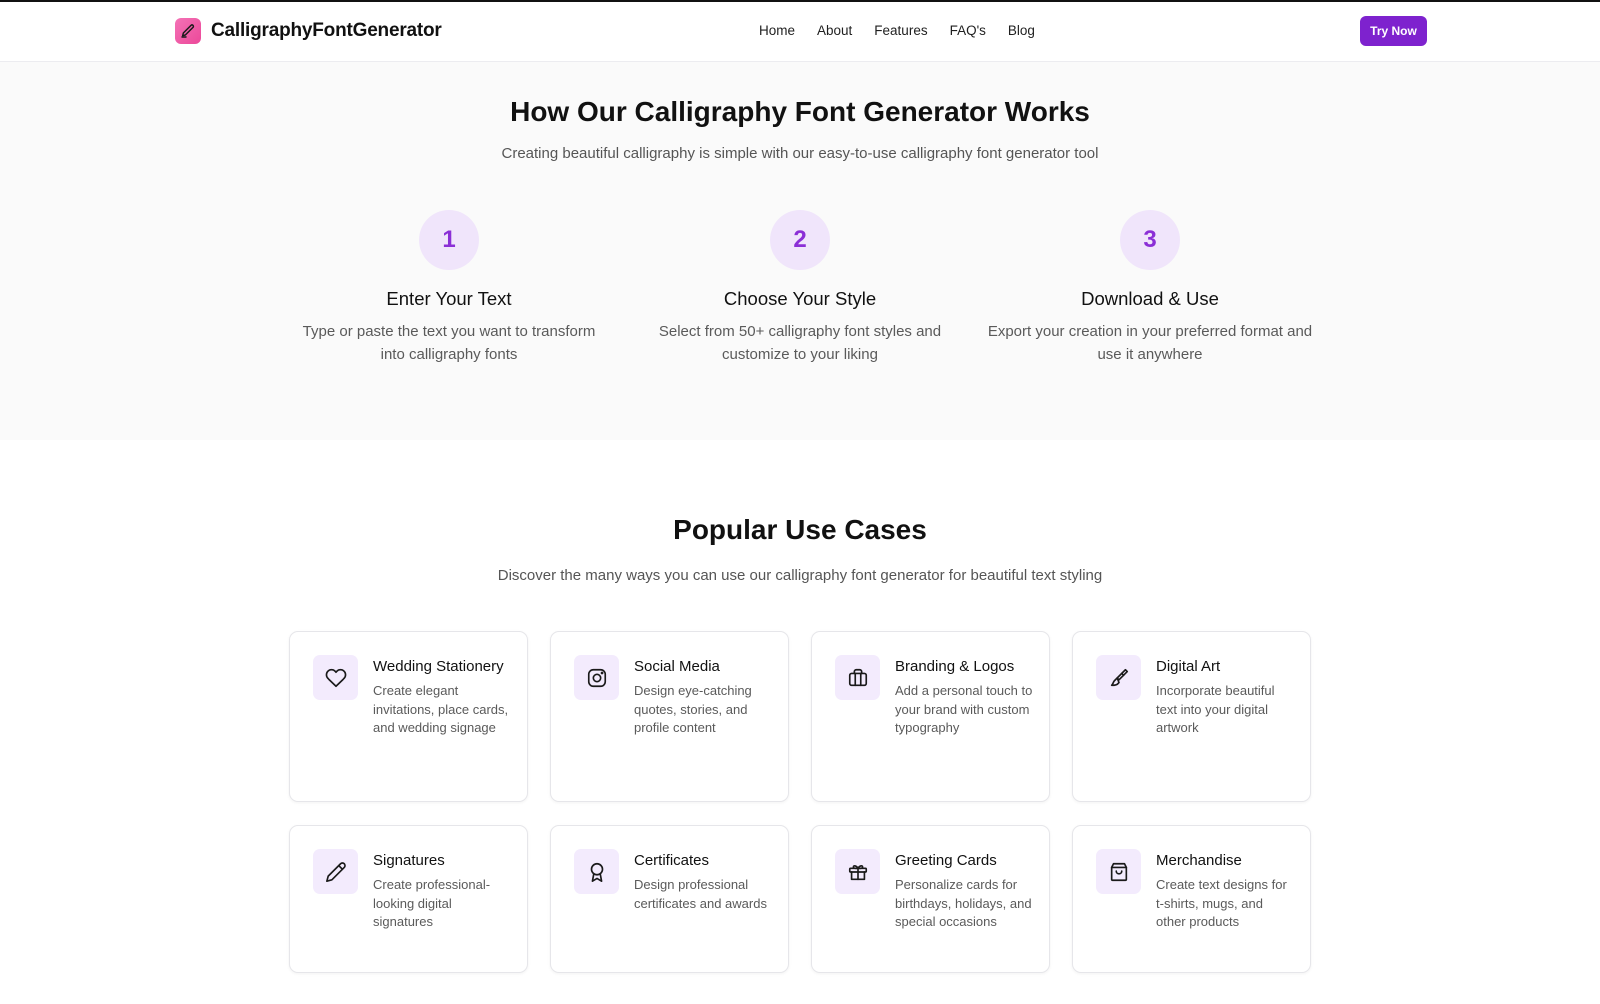  I want to click on nav-home: Home, so click(777, 30).